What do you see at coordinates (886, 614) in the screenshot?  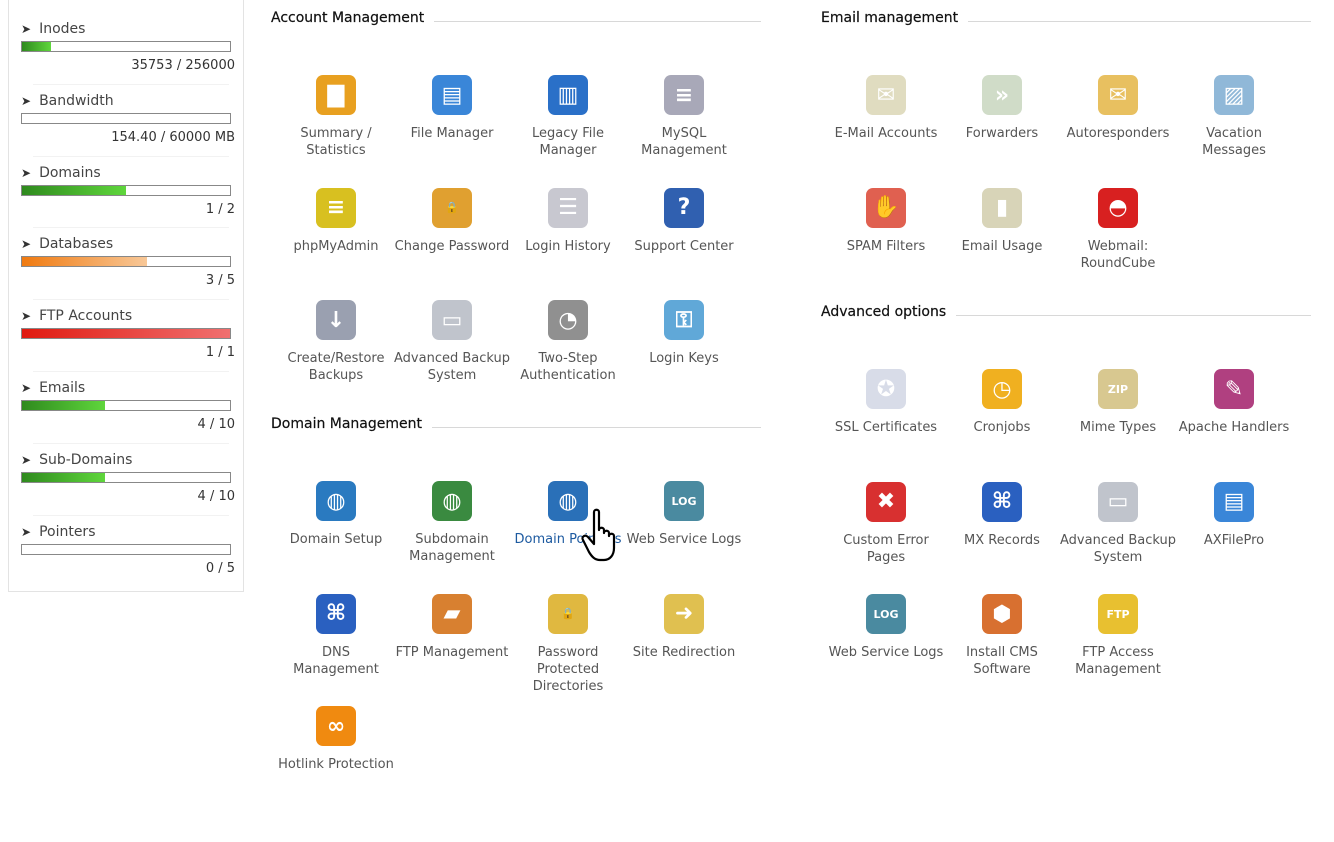 I see `log-icon: LOG` at bounding box center [886, 614].